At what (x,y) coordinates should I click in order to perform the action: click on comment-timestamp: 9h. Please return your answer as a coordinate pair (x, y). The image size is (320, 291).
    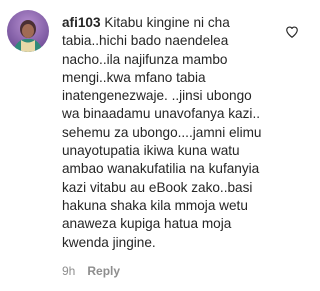
    Looking at the image, I should click on (69, 271).